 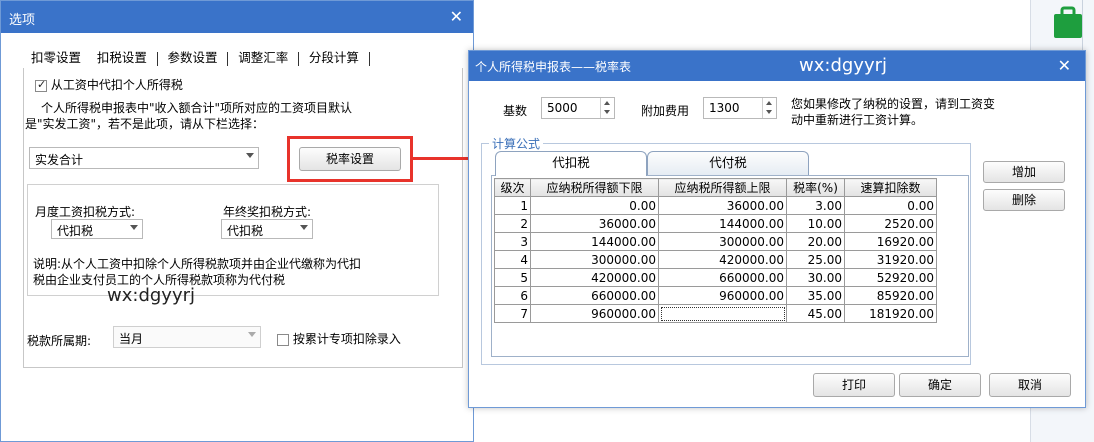 What do you see at coordinates (571, 163) in the screenshot?
I see `tab-withhold-tax: 代扣税` at bounding box center [571, 163].